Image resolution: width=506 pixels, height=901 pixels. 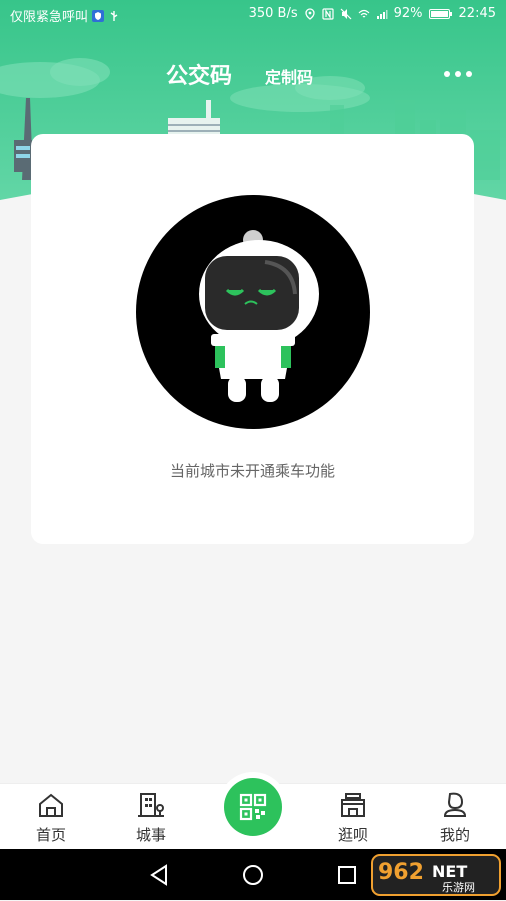 What do you see at coordinates (477, 13) in the screenshot?
I see `clock: 22:45` at bounding box center [477, 13].